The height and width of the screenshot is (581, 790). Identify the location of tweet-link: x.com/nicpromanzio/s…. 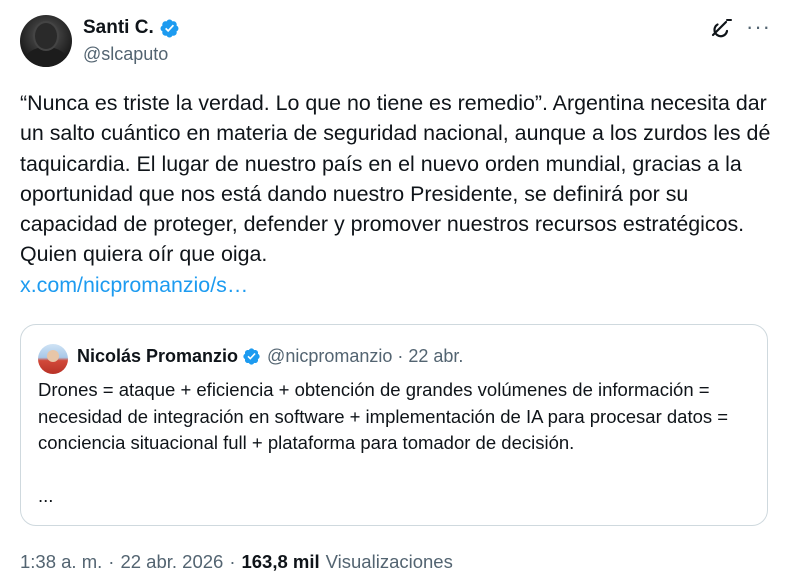
(400, 285).